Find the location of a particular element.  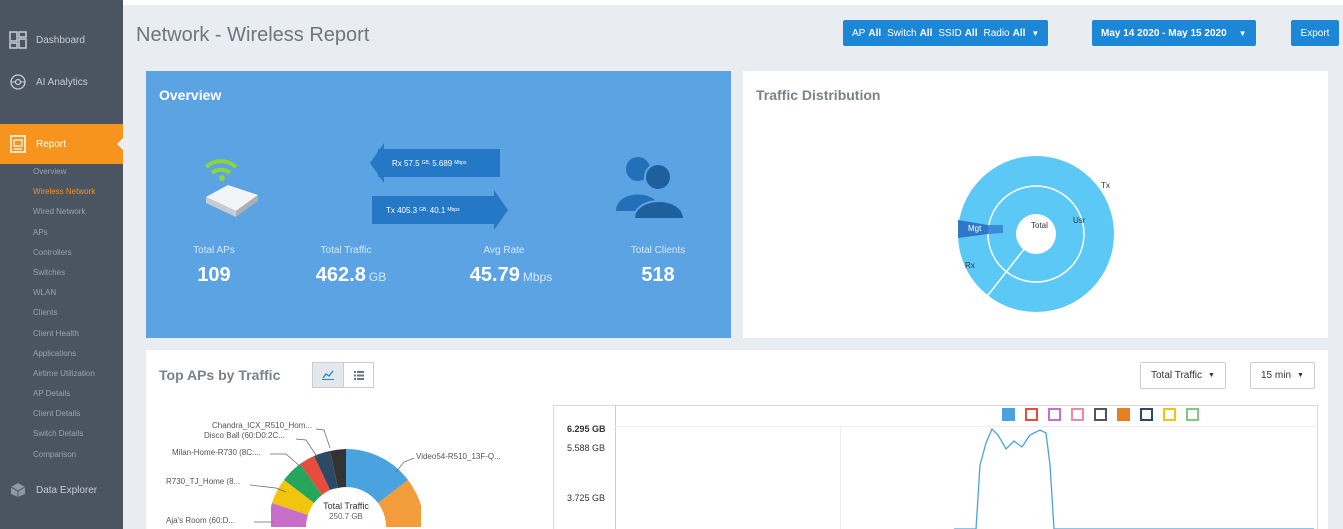

total-traffic-unit: GB is located at coordinates (377, 277).